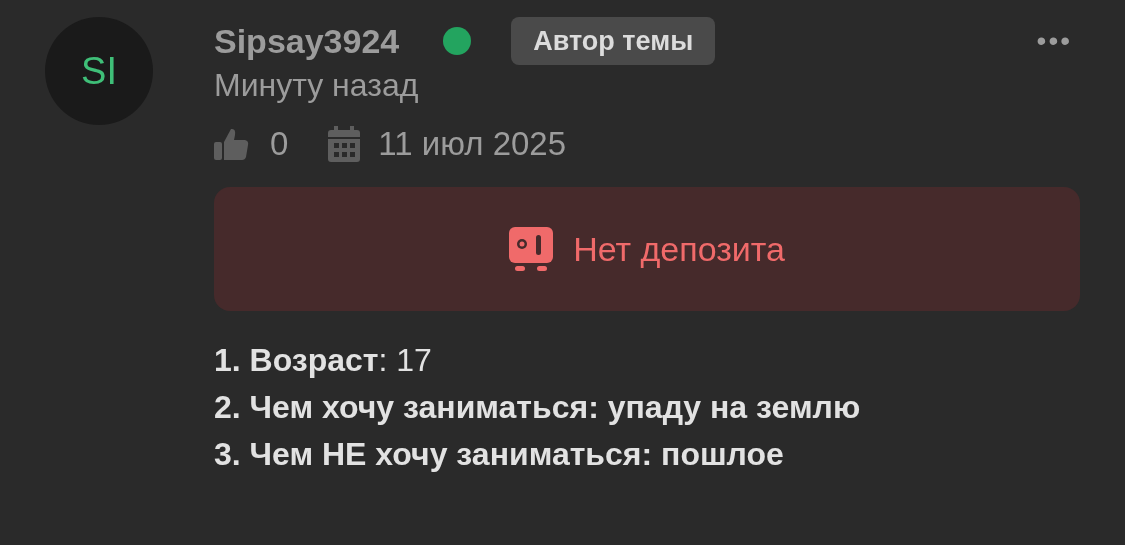 Image resolution: width=1125 pixels, height=545 pixels. What do you see at coordinates (344, 144) in the screenshot?
I see `calendar-icon` at bounding box center [344, 144].